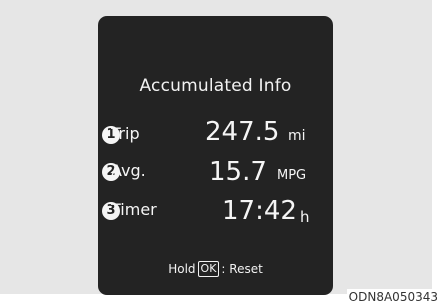  I want to click on average-value: 15.7, so click(238, 172).